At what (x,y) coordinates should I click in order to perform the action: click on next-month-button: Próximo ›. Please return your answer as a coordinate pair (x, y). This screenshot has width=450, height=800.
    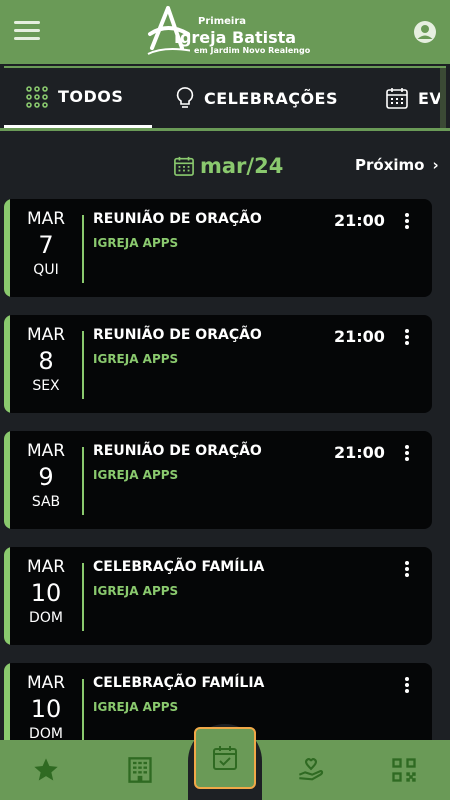
    Looking at the image, I should click on (397, 165).